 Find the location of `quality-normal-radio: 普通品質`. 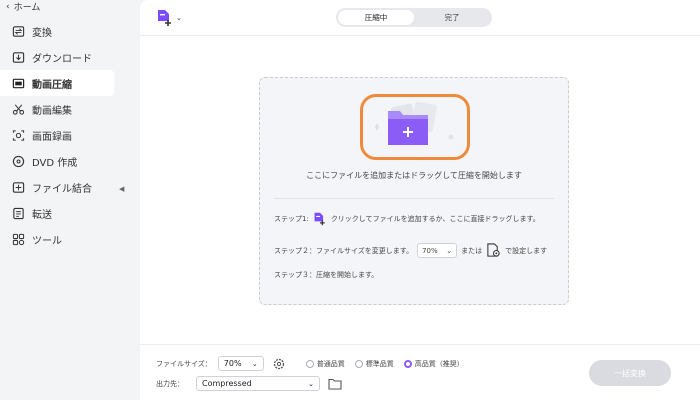

quality-normal-radio: 普通品質 is located at coordinates (325, 364).